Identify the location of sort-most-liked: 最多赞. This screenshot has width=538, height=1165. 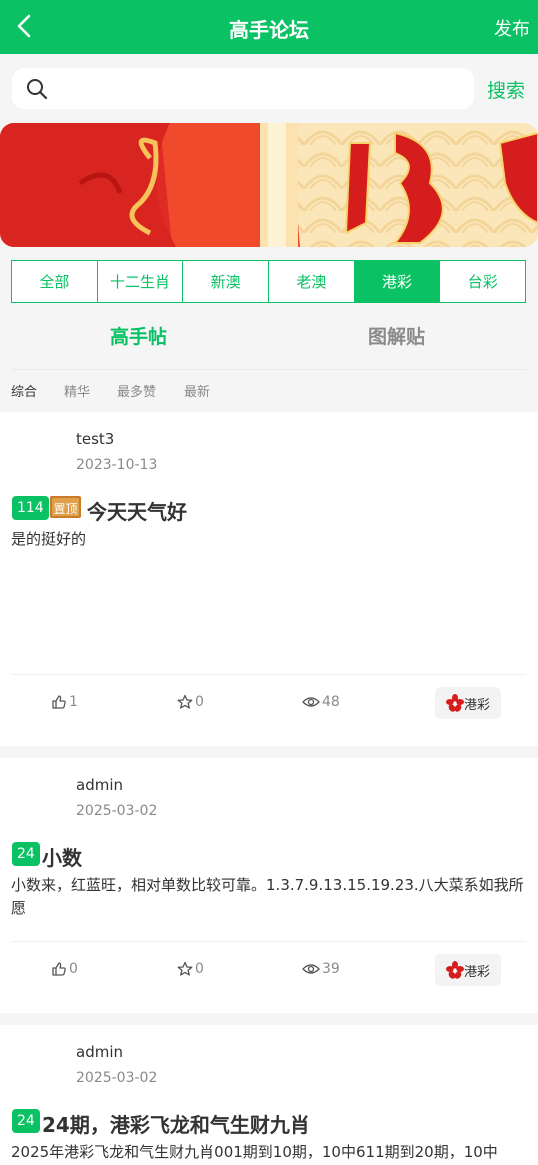
(136, 390).